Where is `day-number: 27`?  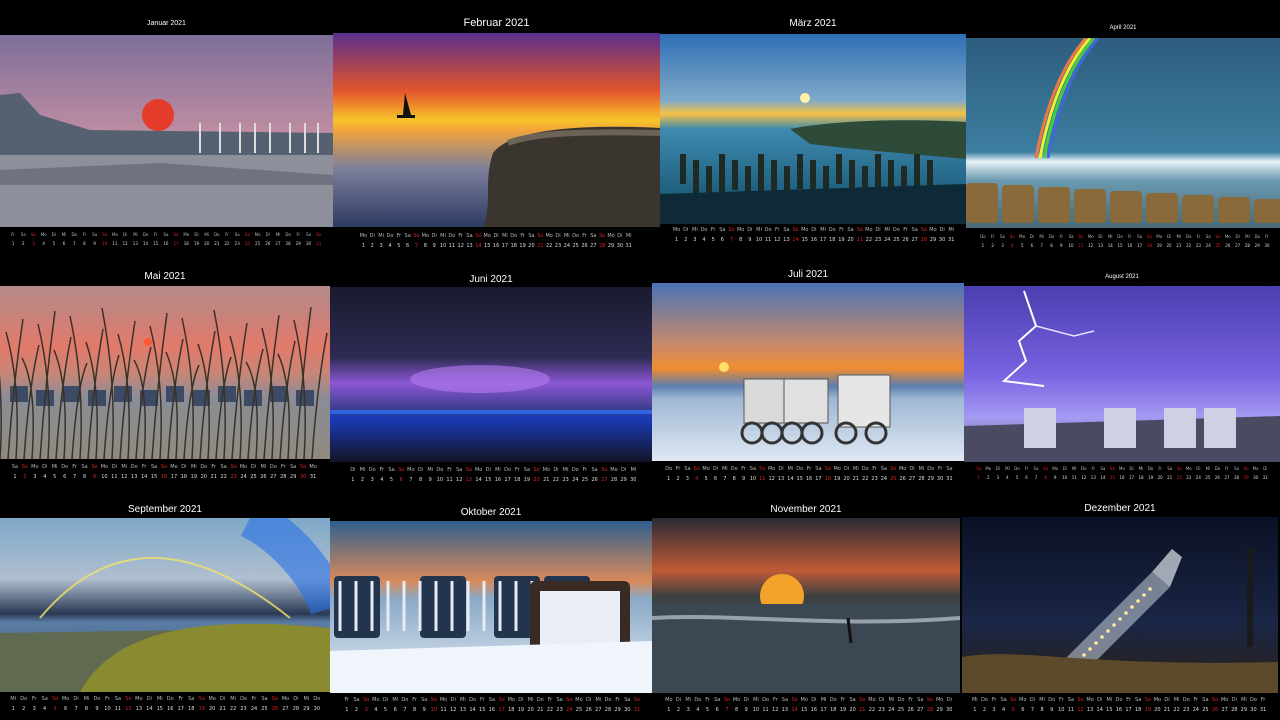
day-number: 27 is located at coordinates (273, 477).